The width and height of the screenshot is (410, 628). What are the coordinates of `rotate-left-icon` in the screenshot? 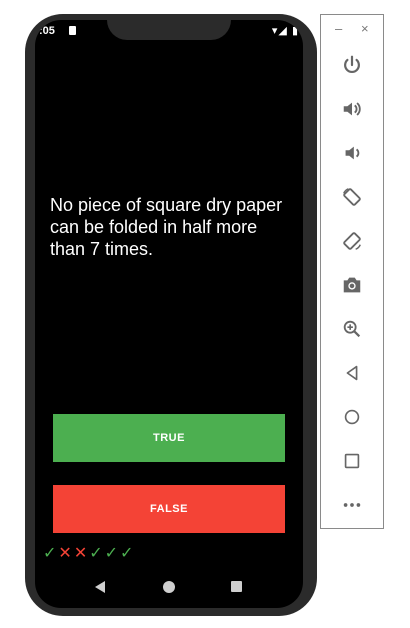 It's located at (352, 197).